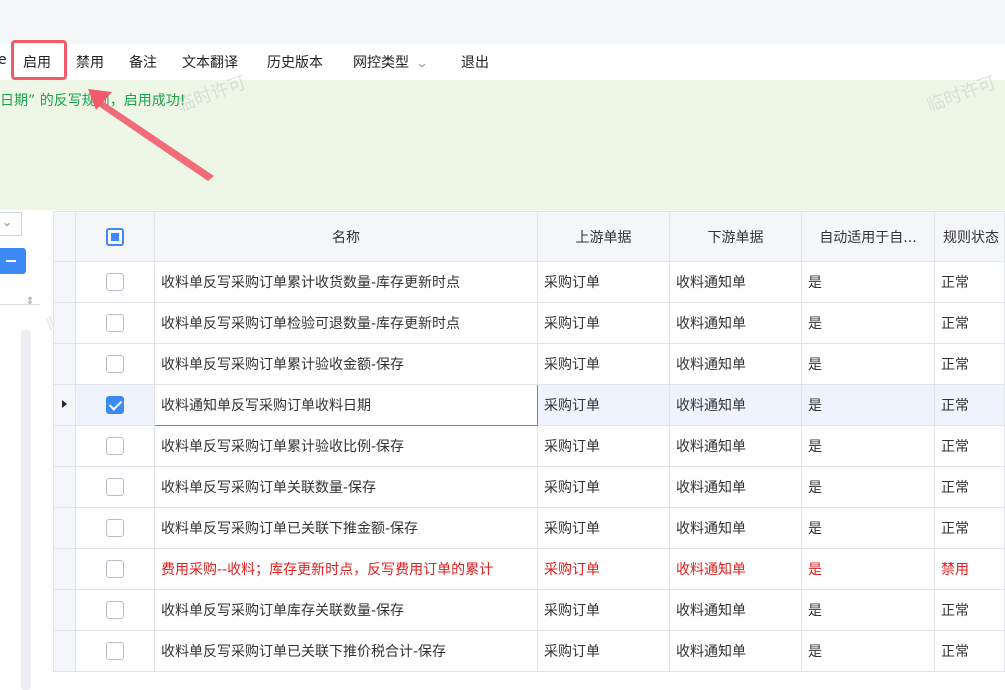  Describe the element at coordinates (3, 60) in the screenshot. I see `toolbar-fragment: e` at that location.